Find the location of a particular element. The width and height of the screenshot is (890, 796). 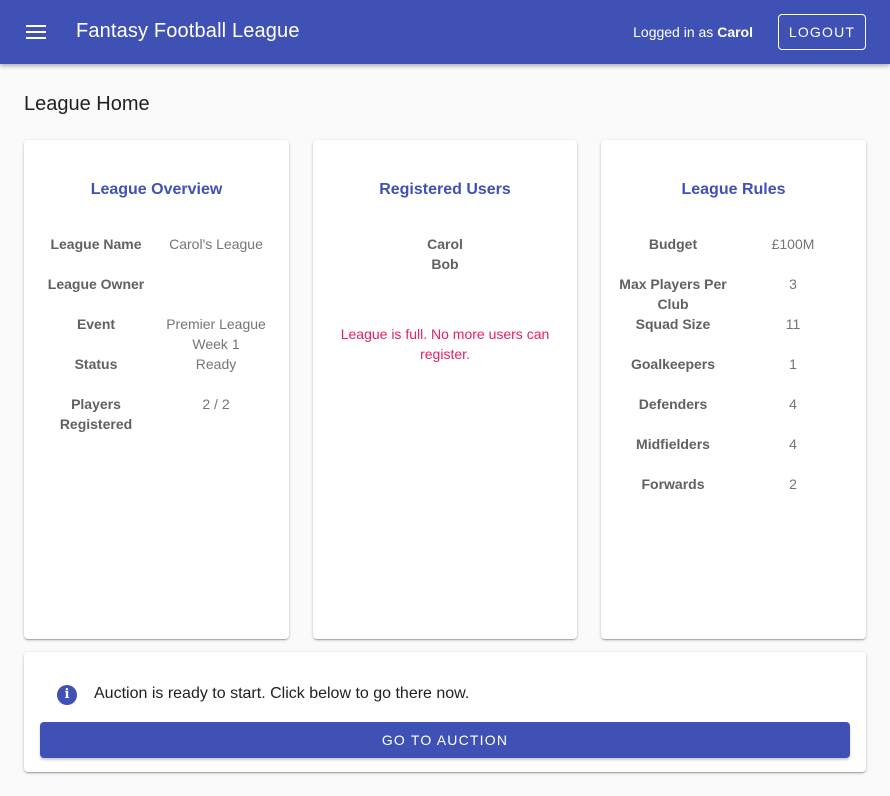

rules-key: Goalkeepers is located at coordinates (673, 364).